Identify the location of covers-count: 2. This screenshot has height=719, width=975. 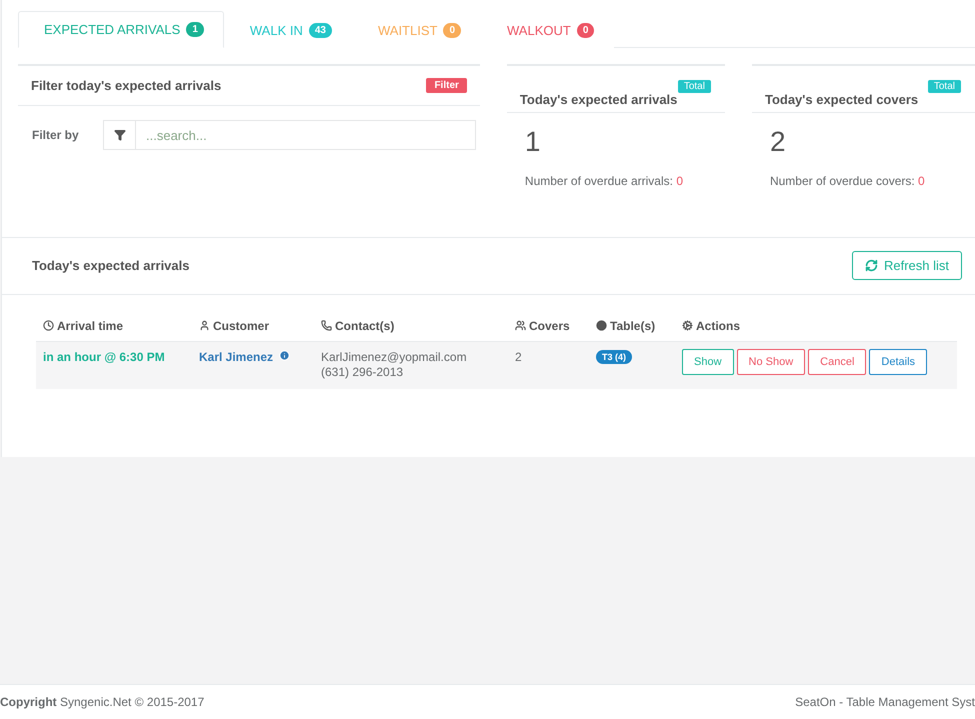
(518, 357).